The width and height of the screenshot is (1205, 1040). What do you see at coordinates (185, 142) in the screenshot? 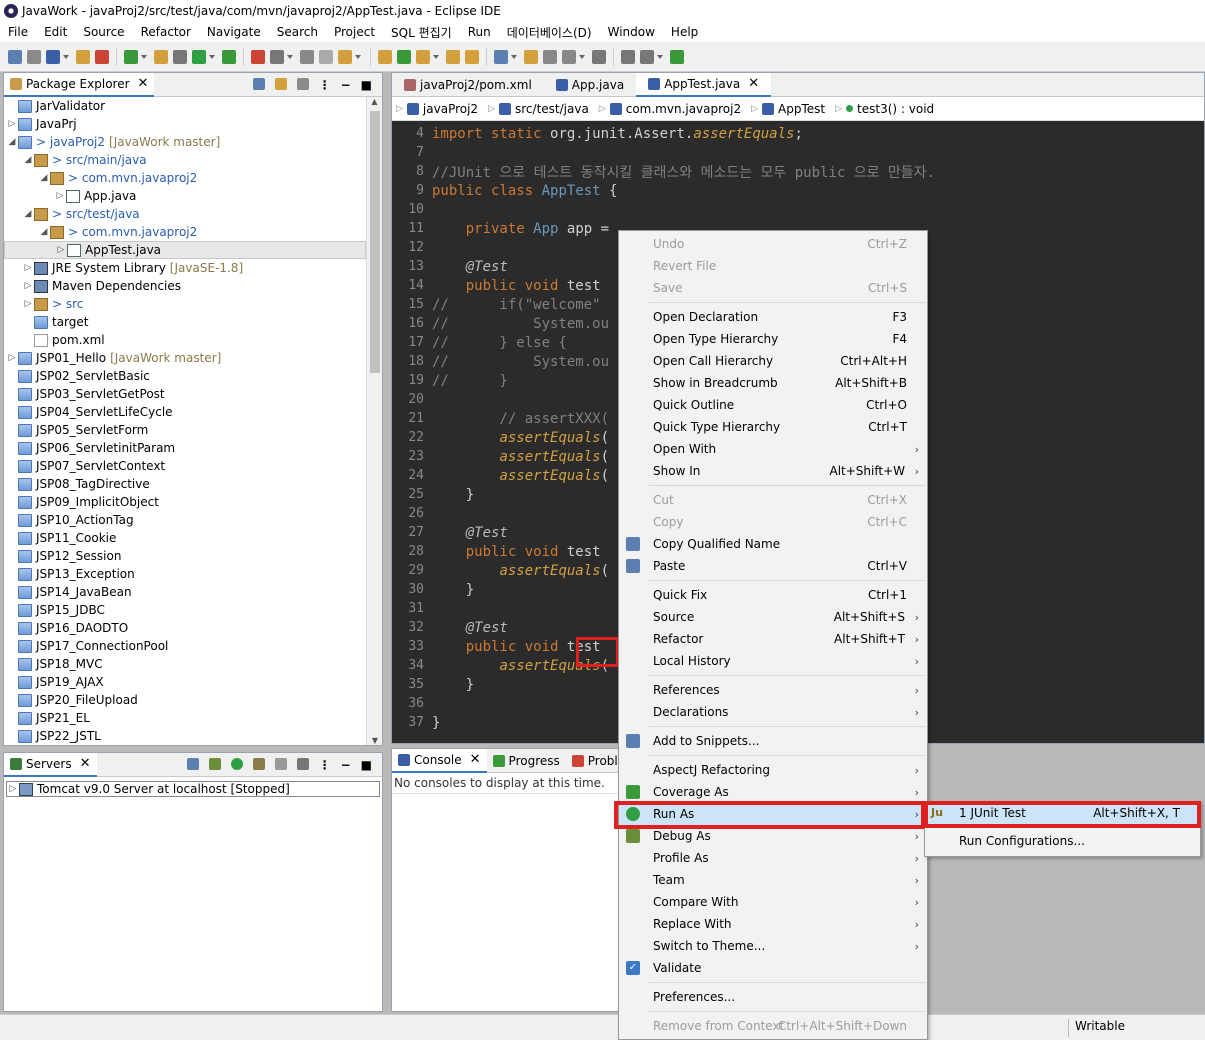
I see `tree-item: ◢ > javaProj2 [JavaWork master]` at bounding box center [185, 142].